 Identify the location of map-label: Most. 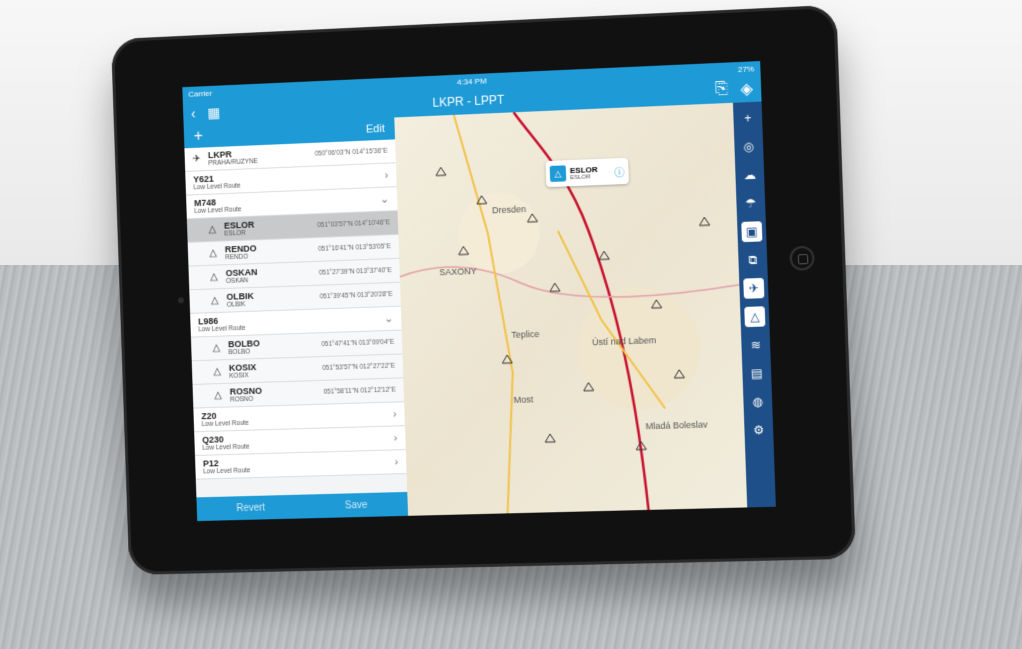
(523, 399).